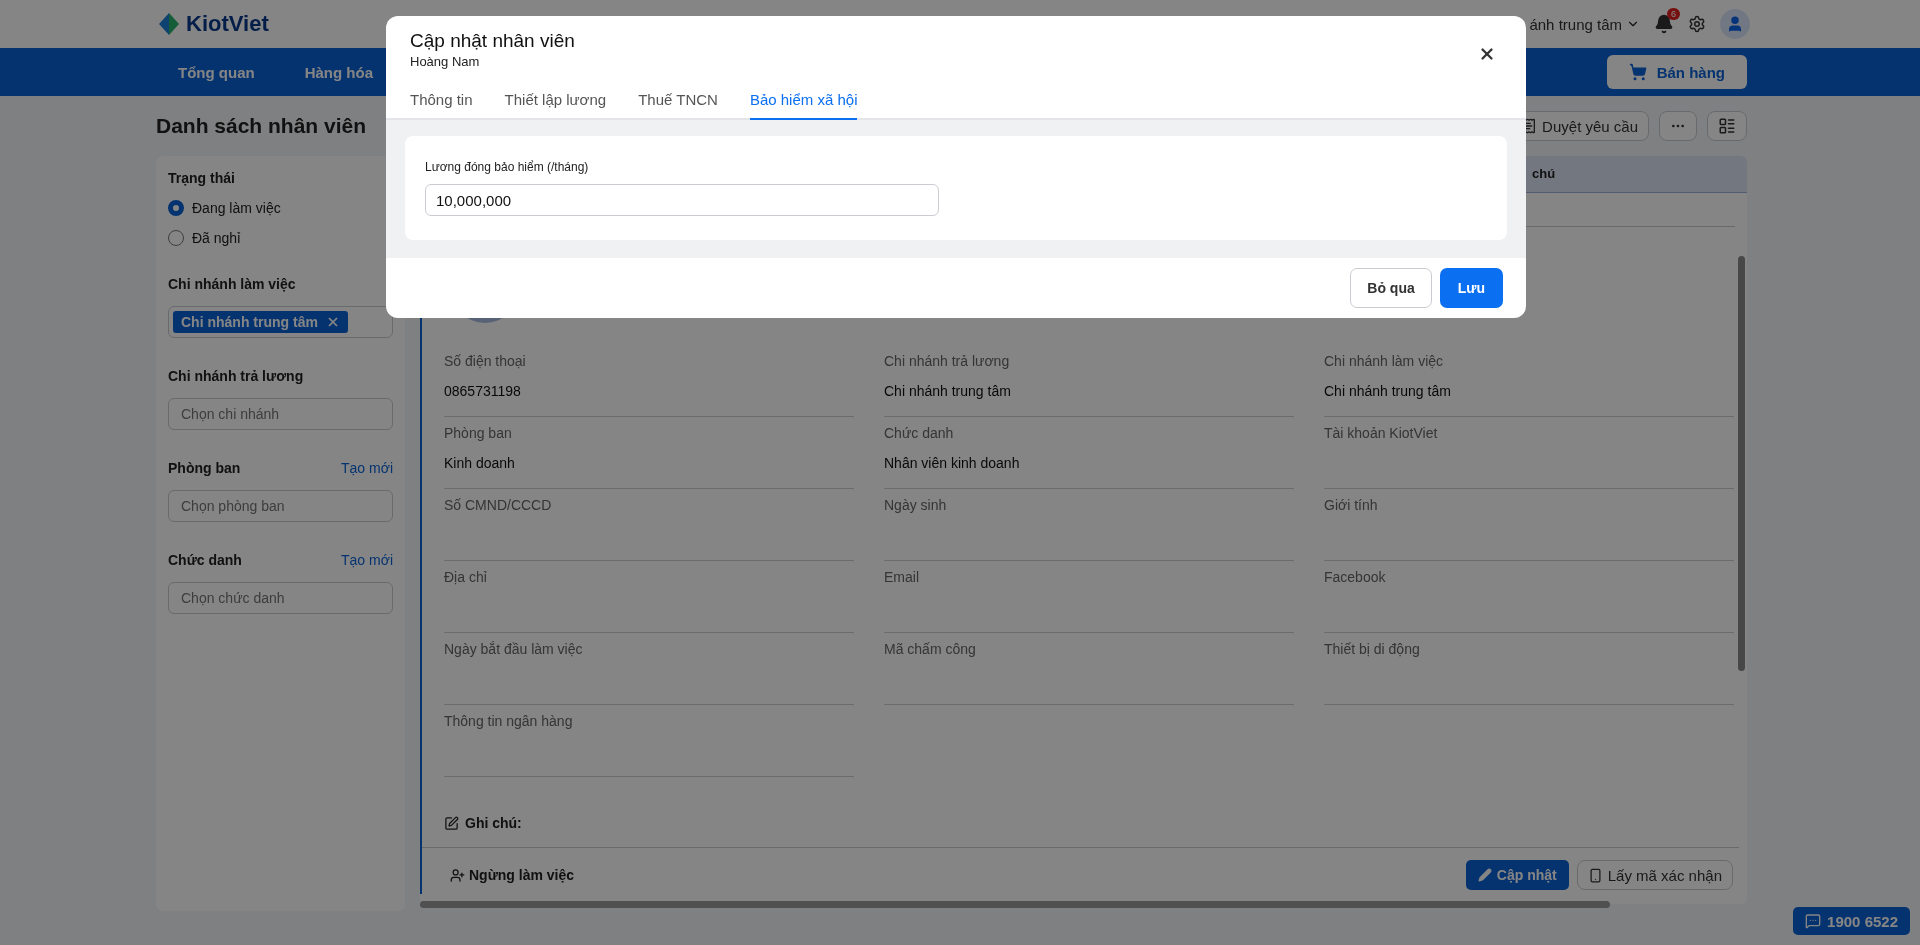  What do you see at coordinates (1384, 361) in the screenshot?
I see `field-label: Chi nhánh làm việc` at bounding box center [1384, 361].